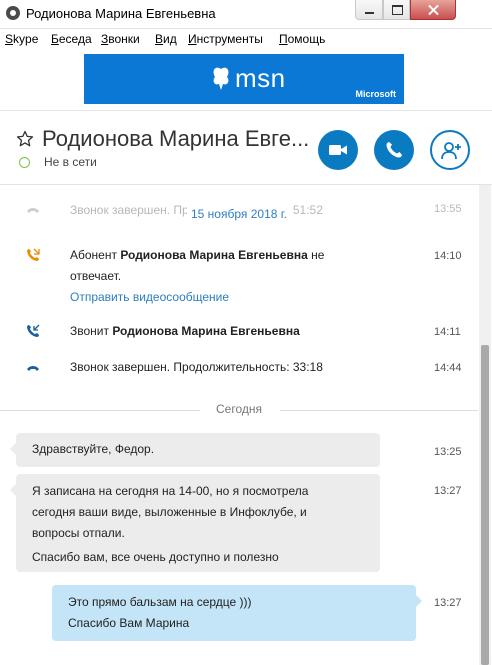 The image size is (492, 665). Describe the element at coordinates (25, 139) in the screenshot. I see `favorite-star-icon` at that location.